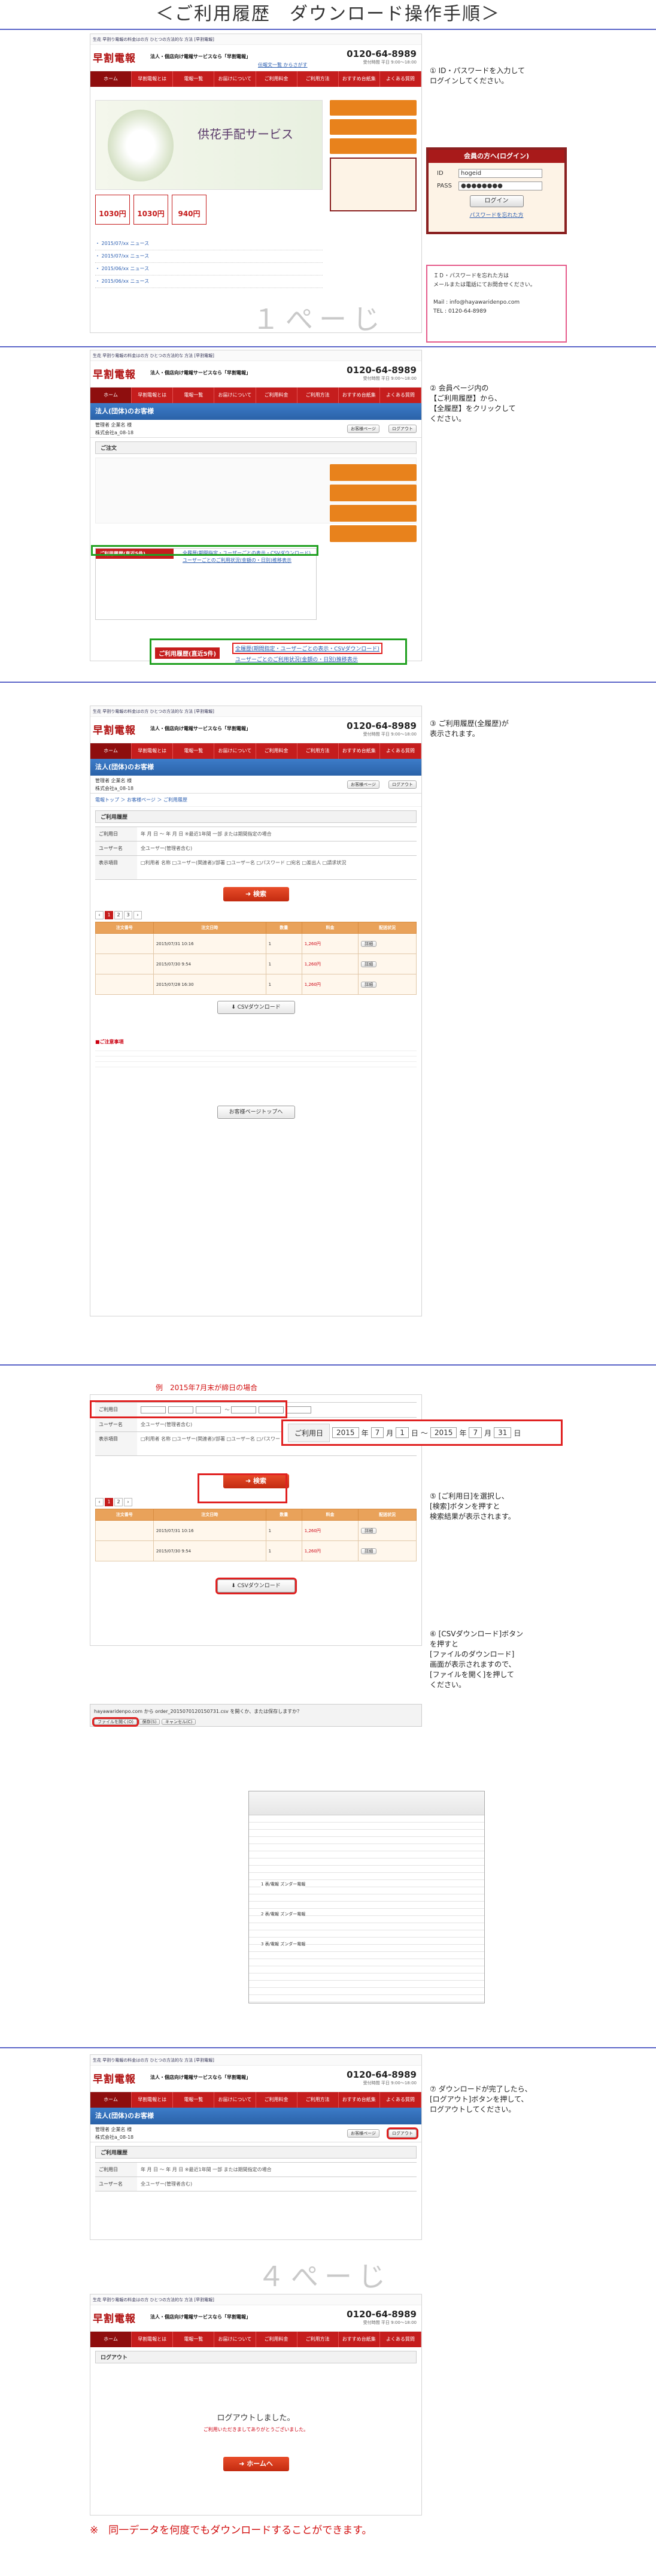 This screenshot has height=2576, width=656. What do you see at coordinates (307, 648) in the screenshot?
I see `history-link-all-zoom: 全履歴(期間指定・ユーザーごとの表示・CSVダウンロード)` at bounding box center [307, 648].